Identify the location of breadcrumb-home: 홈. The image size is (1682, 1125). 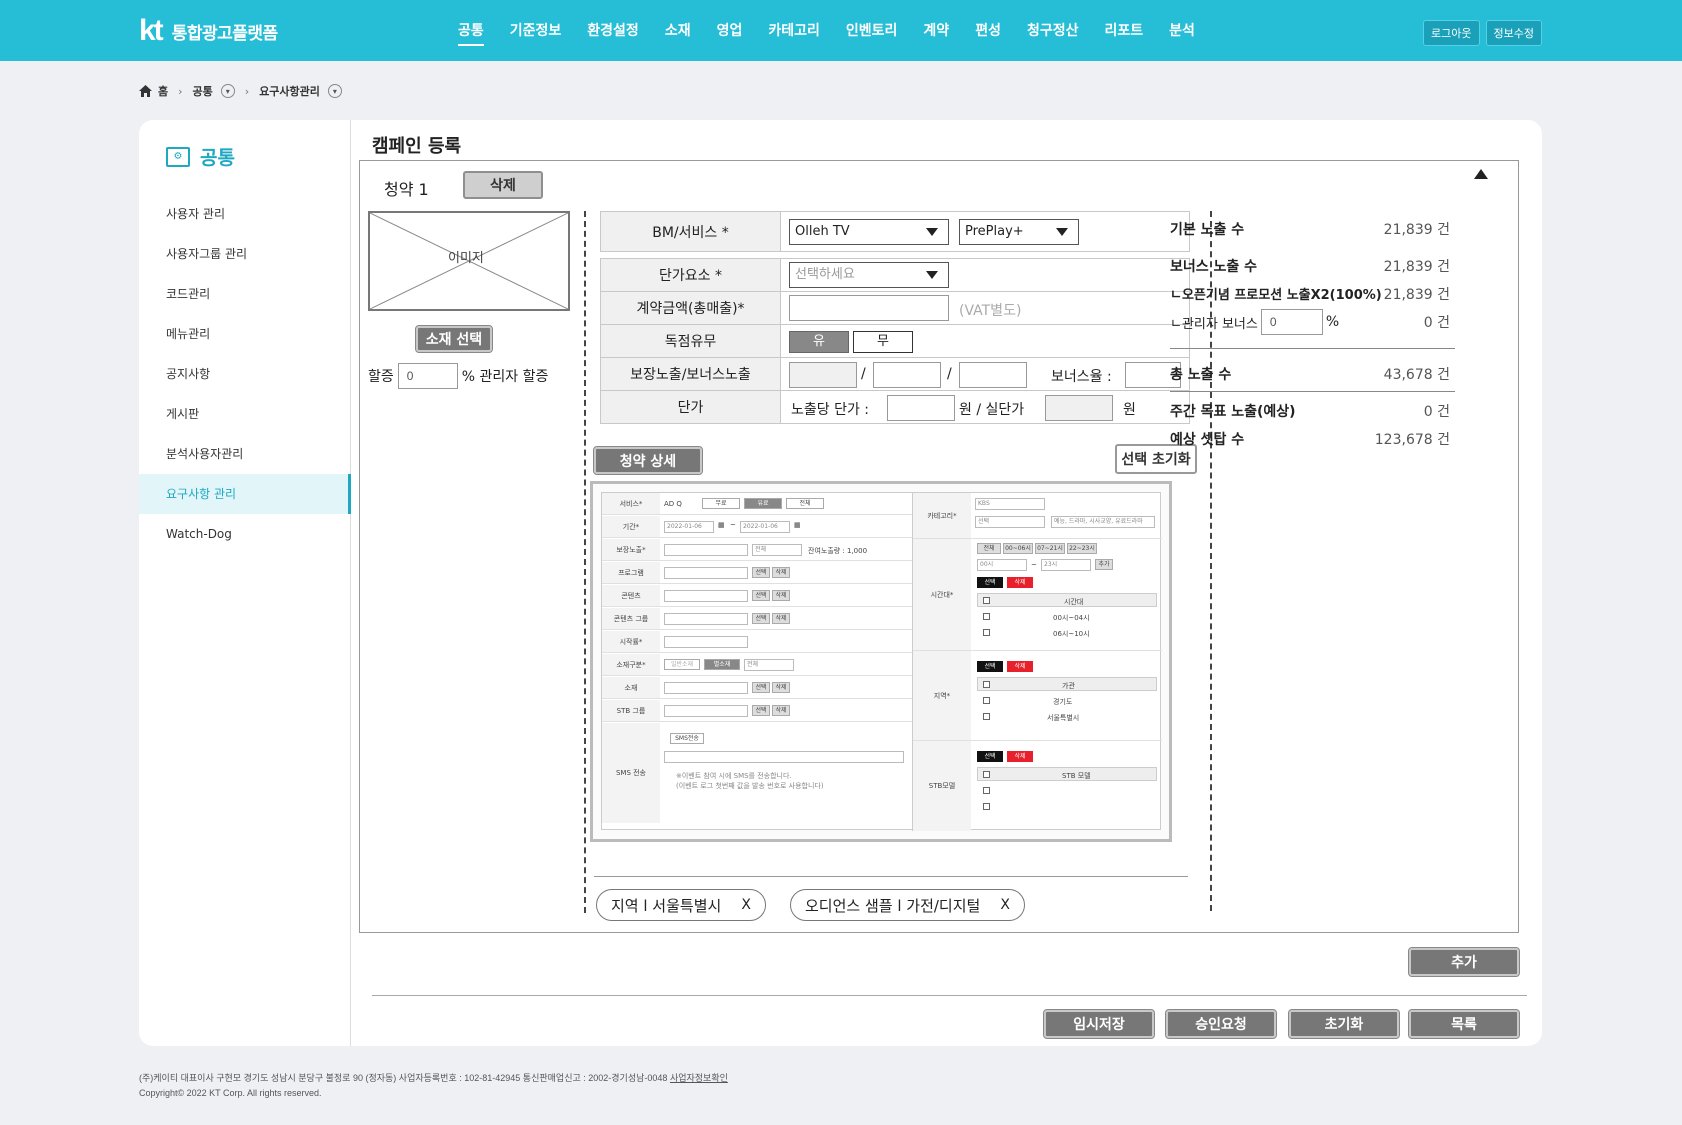
(163, 91).